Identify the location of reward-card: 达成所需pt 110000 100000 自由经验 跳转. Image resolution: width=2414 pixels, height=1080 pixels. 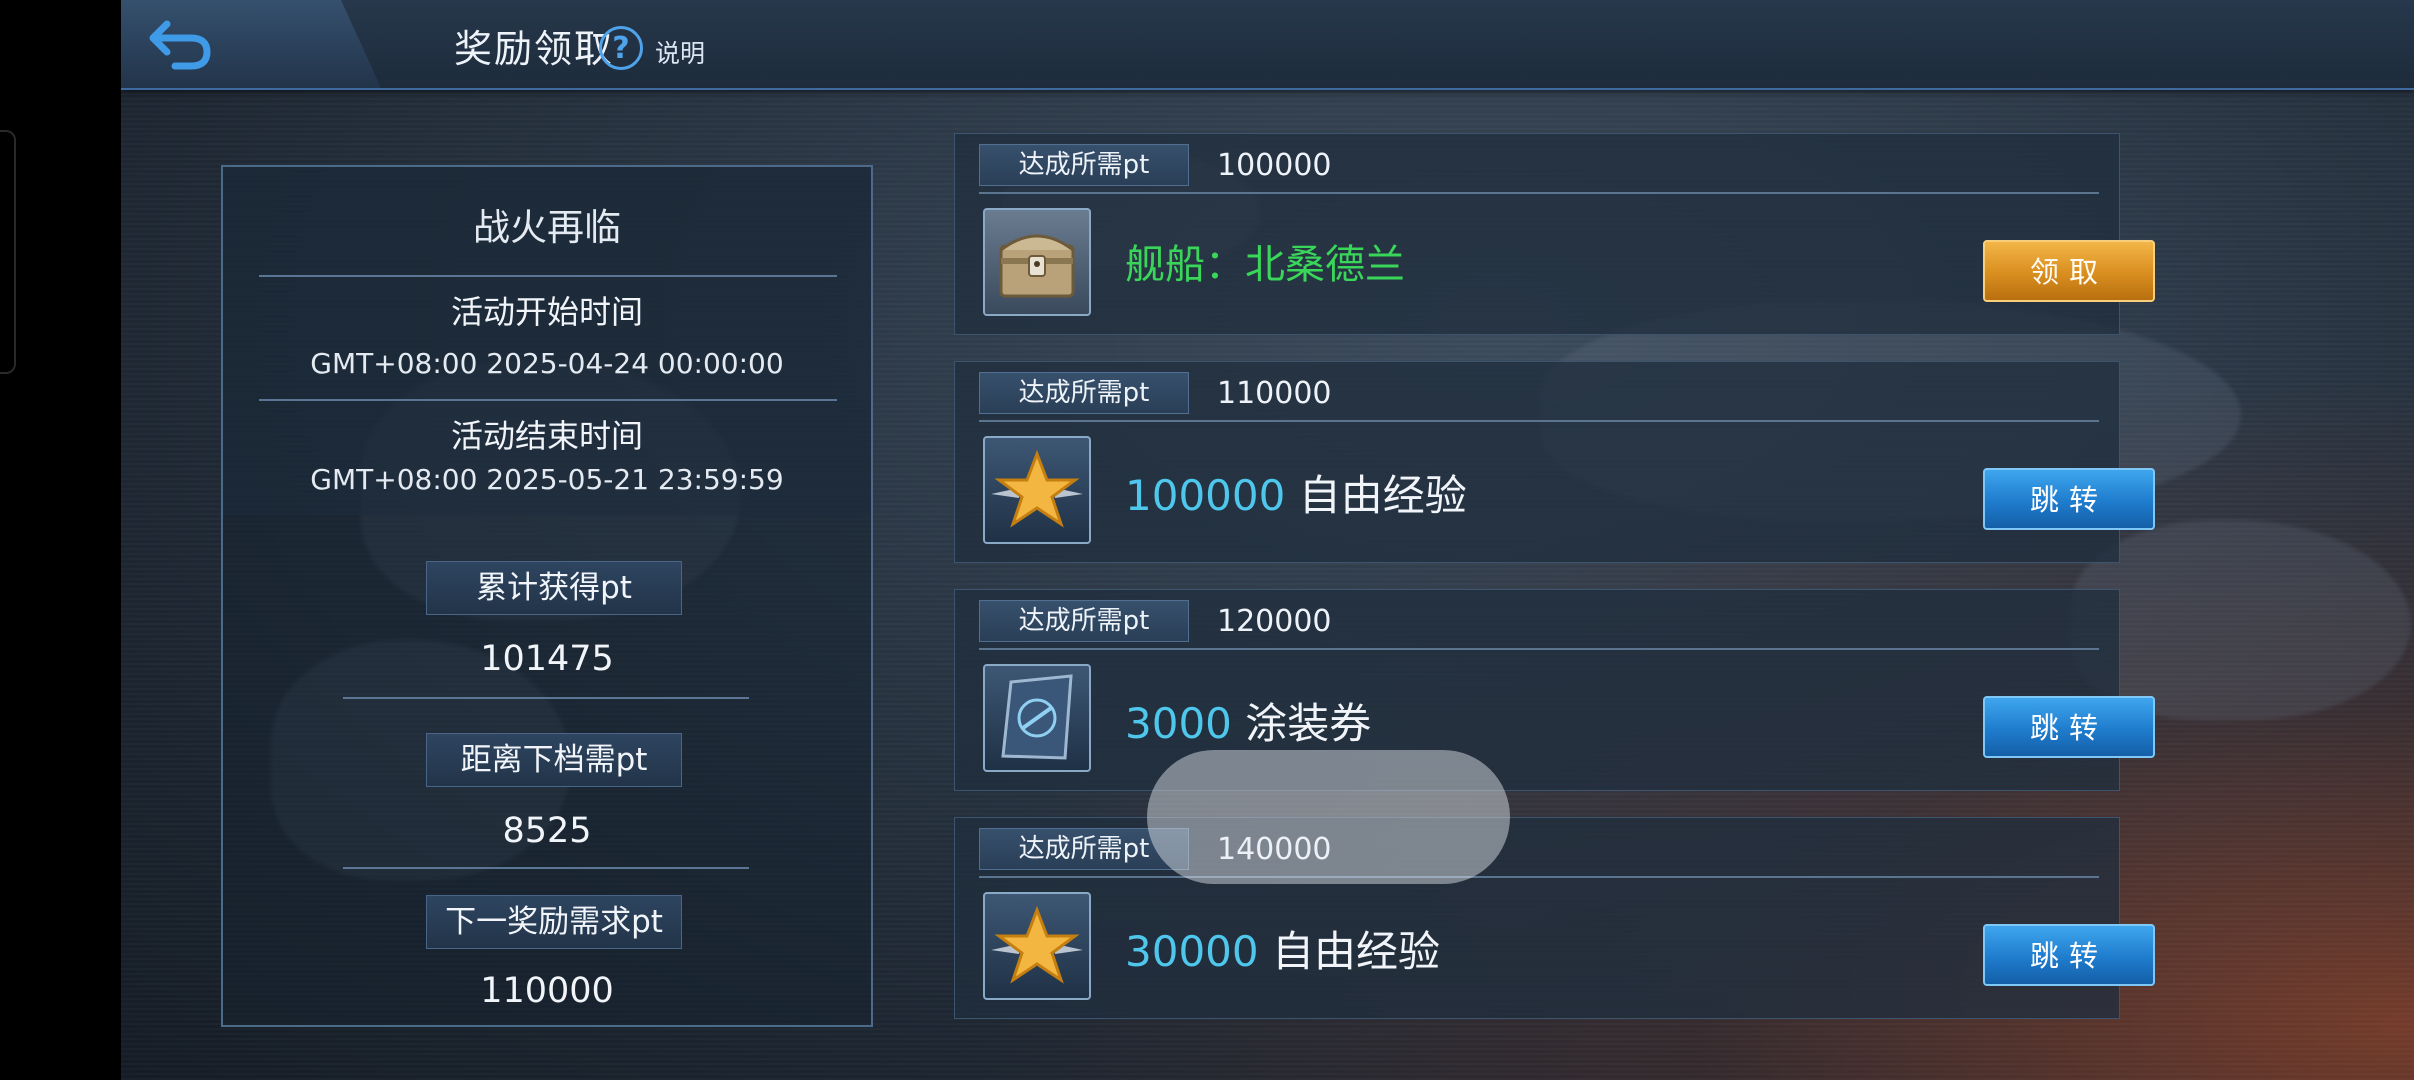
(1554, 462).